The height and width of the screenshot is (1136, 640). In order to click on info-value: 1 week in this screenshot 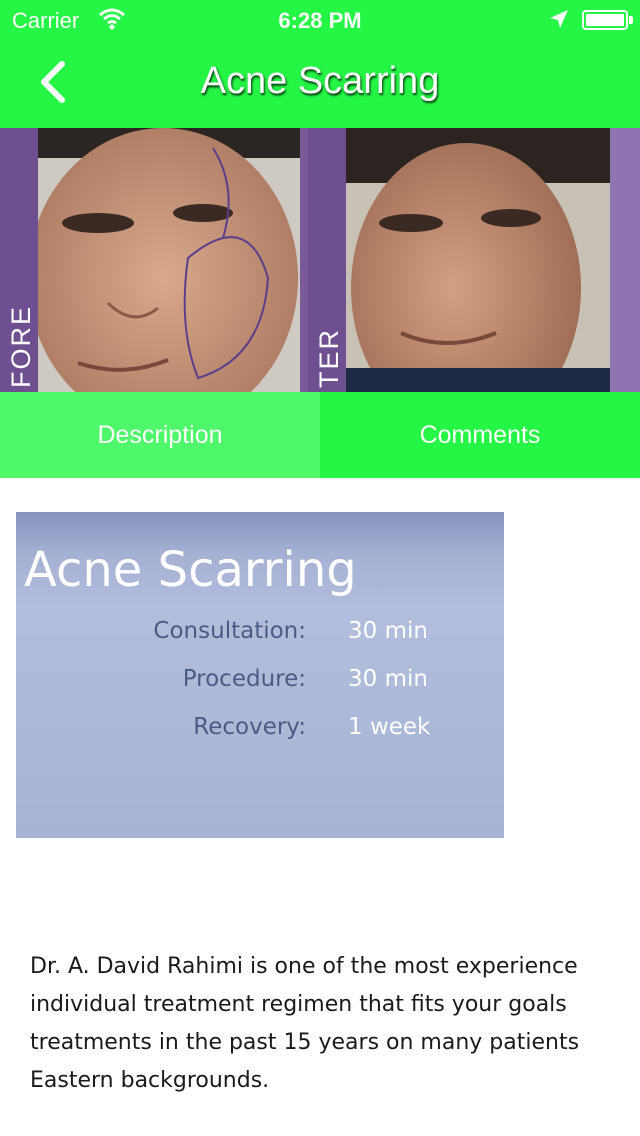, I will do `click(389, 727)`.